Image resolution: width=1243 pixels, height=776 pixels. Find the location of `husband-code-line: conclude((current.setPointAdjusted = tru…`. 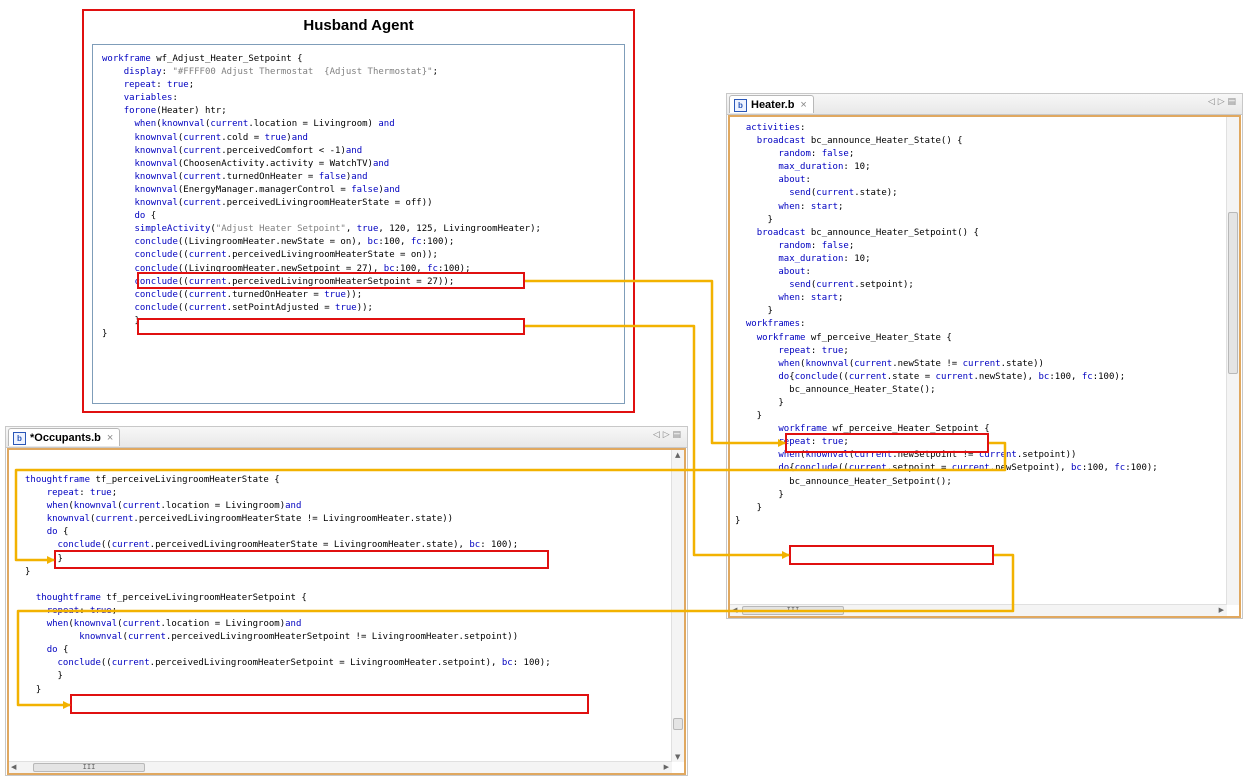

husband-code-line: conclude((current.setPointAdjusted = tru… is located at coordinates (253, 307).